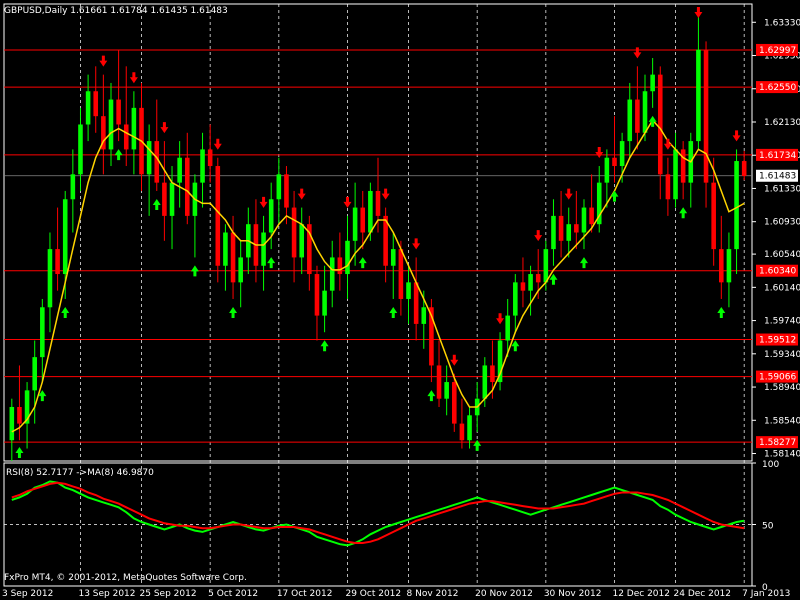 The width and height of the screenshot is (800, 600). Describe the element at coordinates (168, 594) in the screenshot. I see `date-axis-label: 25 Sep 2012` at that location.